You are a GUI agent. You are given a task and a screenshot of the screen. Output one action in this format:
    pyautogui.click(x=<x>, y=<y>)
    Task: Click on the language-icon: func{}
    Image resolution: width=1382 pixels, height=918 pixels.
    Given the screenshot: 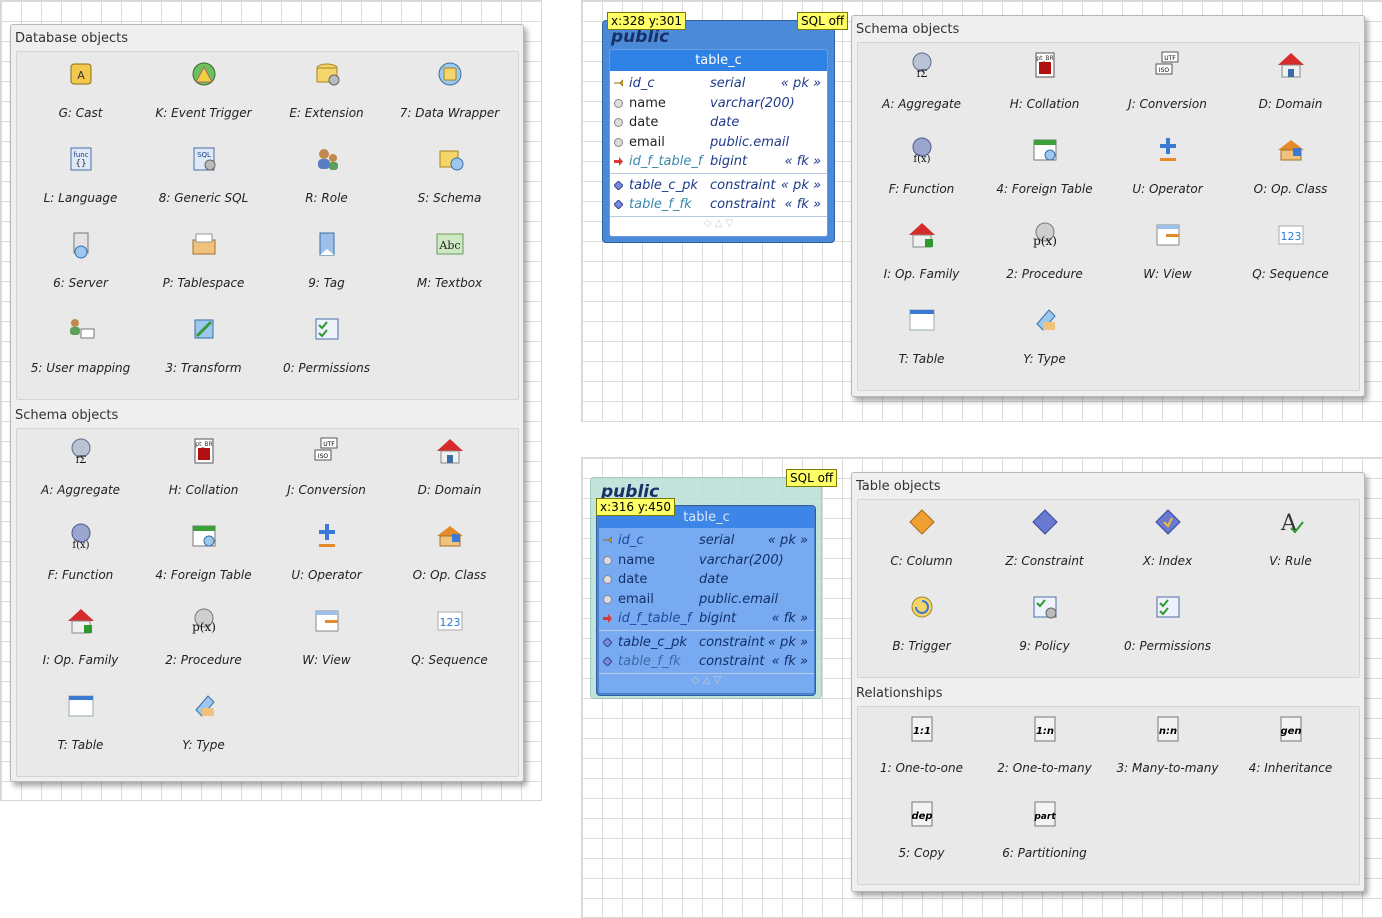 What is the action you would take?
    pyautogui.click(x=81, y=159)
    